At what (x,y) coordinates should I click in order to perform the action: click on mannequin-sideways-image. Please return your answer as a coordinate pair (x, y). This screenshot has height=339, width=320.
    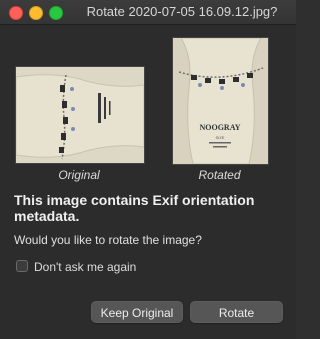
    Looking at the image, I should click on (80, 115).